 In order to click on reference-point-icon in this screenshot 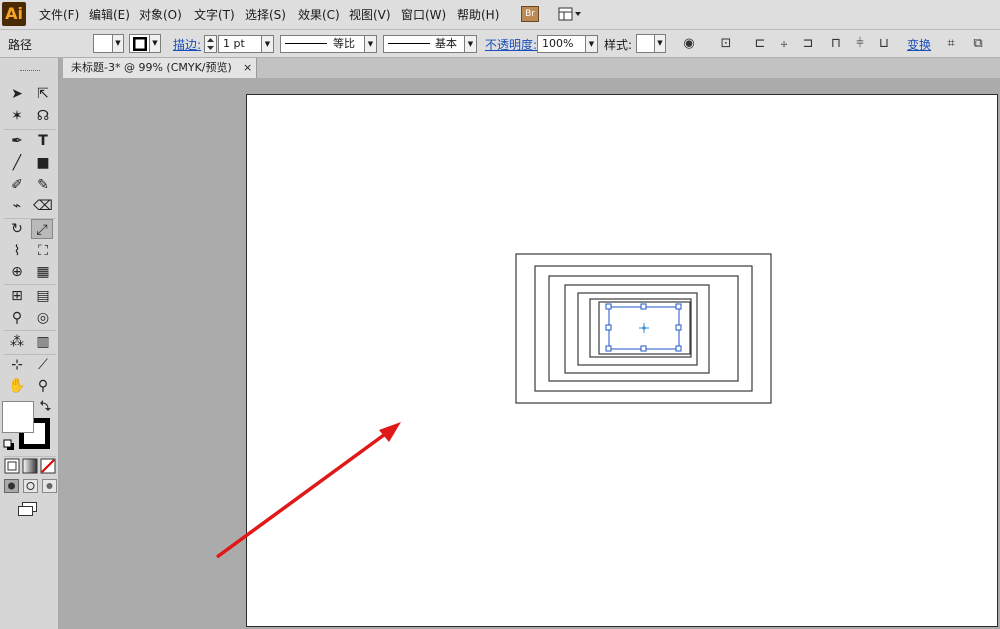, I will do `click(644, 328)`.